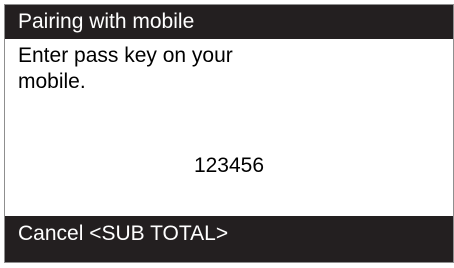  What do you see at coordinates (229, 165) in the screenshot?
I see `pass-key-value: 123456` at bounding box center [229, 165].